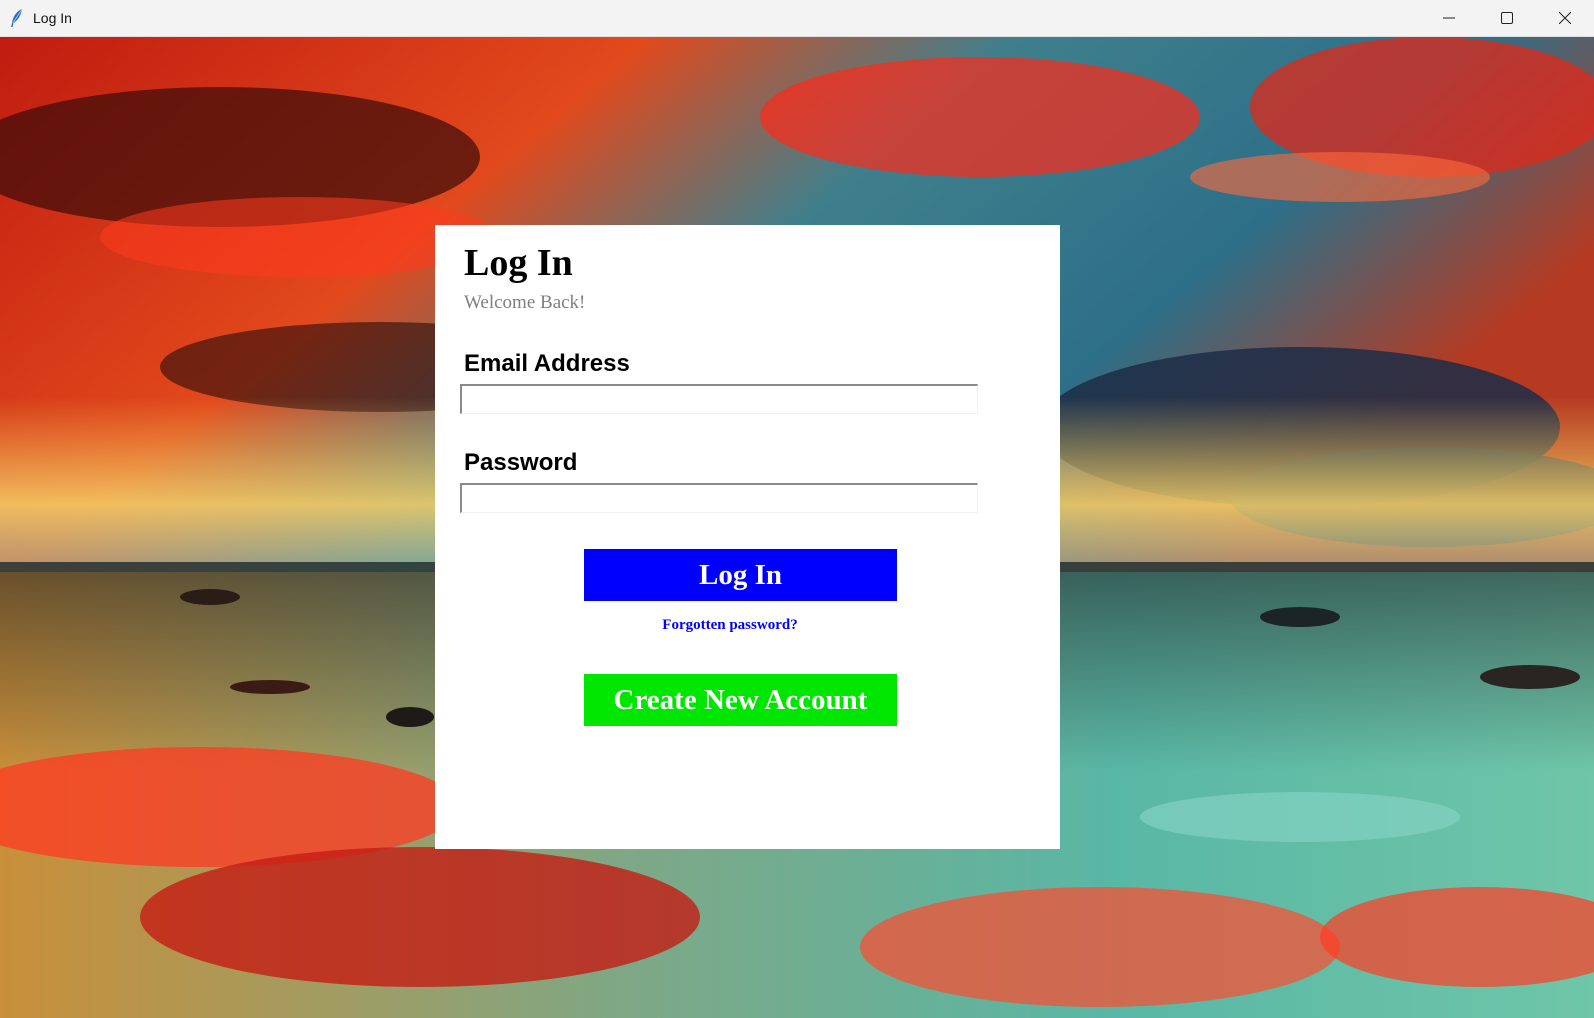 The image size is (1594, 1018). I want to click on window-titlebar: Log In, so click(797, 18).